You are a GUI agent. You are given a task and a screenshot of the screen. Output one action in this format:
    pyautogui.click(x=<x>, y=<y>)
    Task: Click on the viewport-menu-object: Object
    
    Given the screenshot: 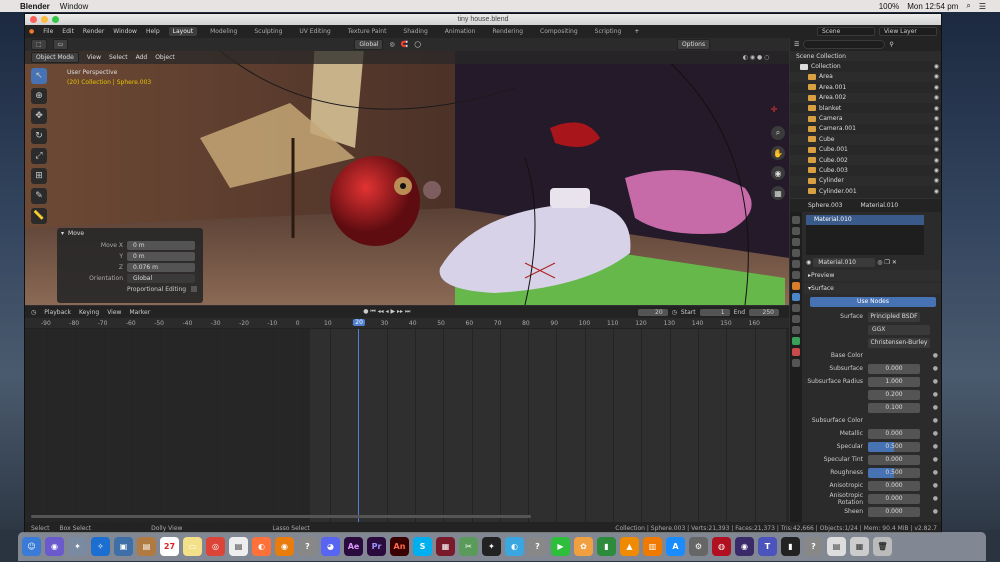 What is the action you would take?
    pyautogui.click(x=165, y=57)
    